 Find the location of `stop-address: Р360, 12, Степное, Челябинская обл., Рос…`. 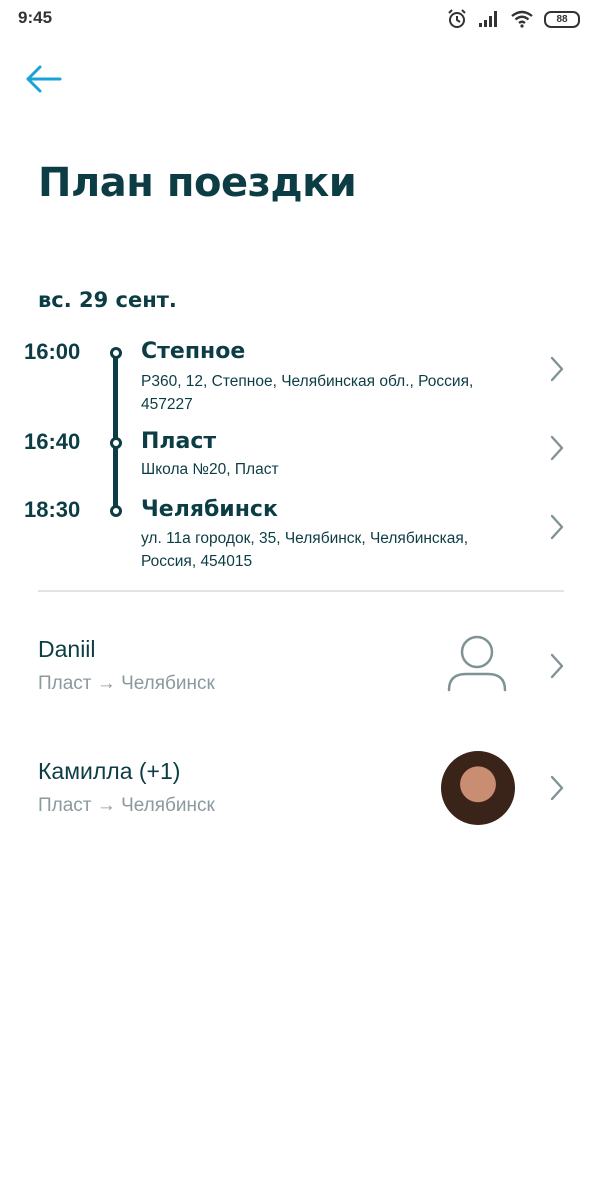

stop-address: Р360, 12, Степное, Челябинская обл., Рос… is located at coordinates (307, 393).